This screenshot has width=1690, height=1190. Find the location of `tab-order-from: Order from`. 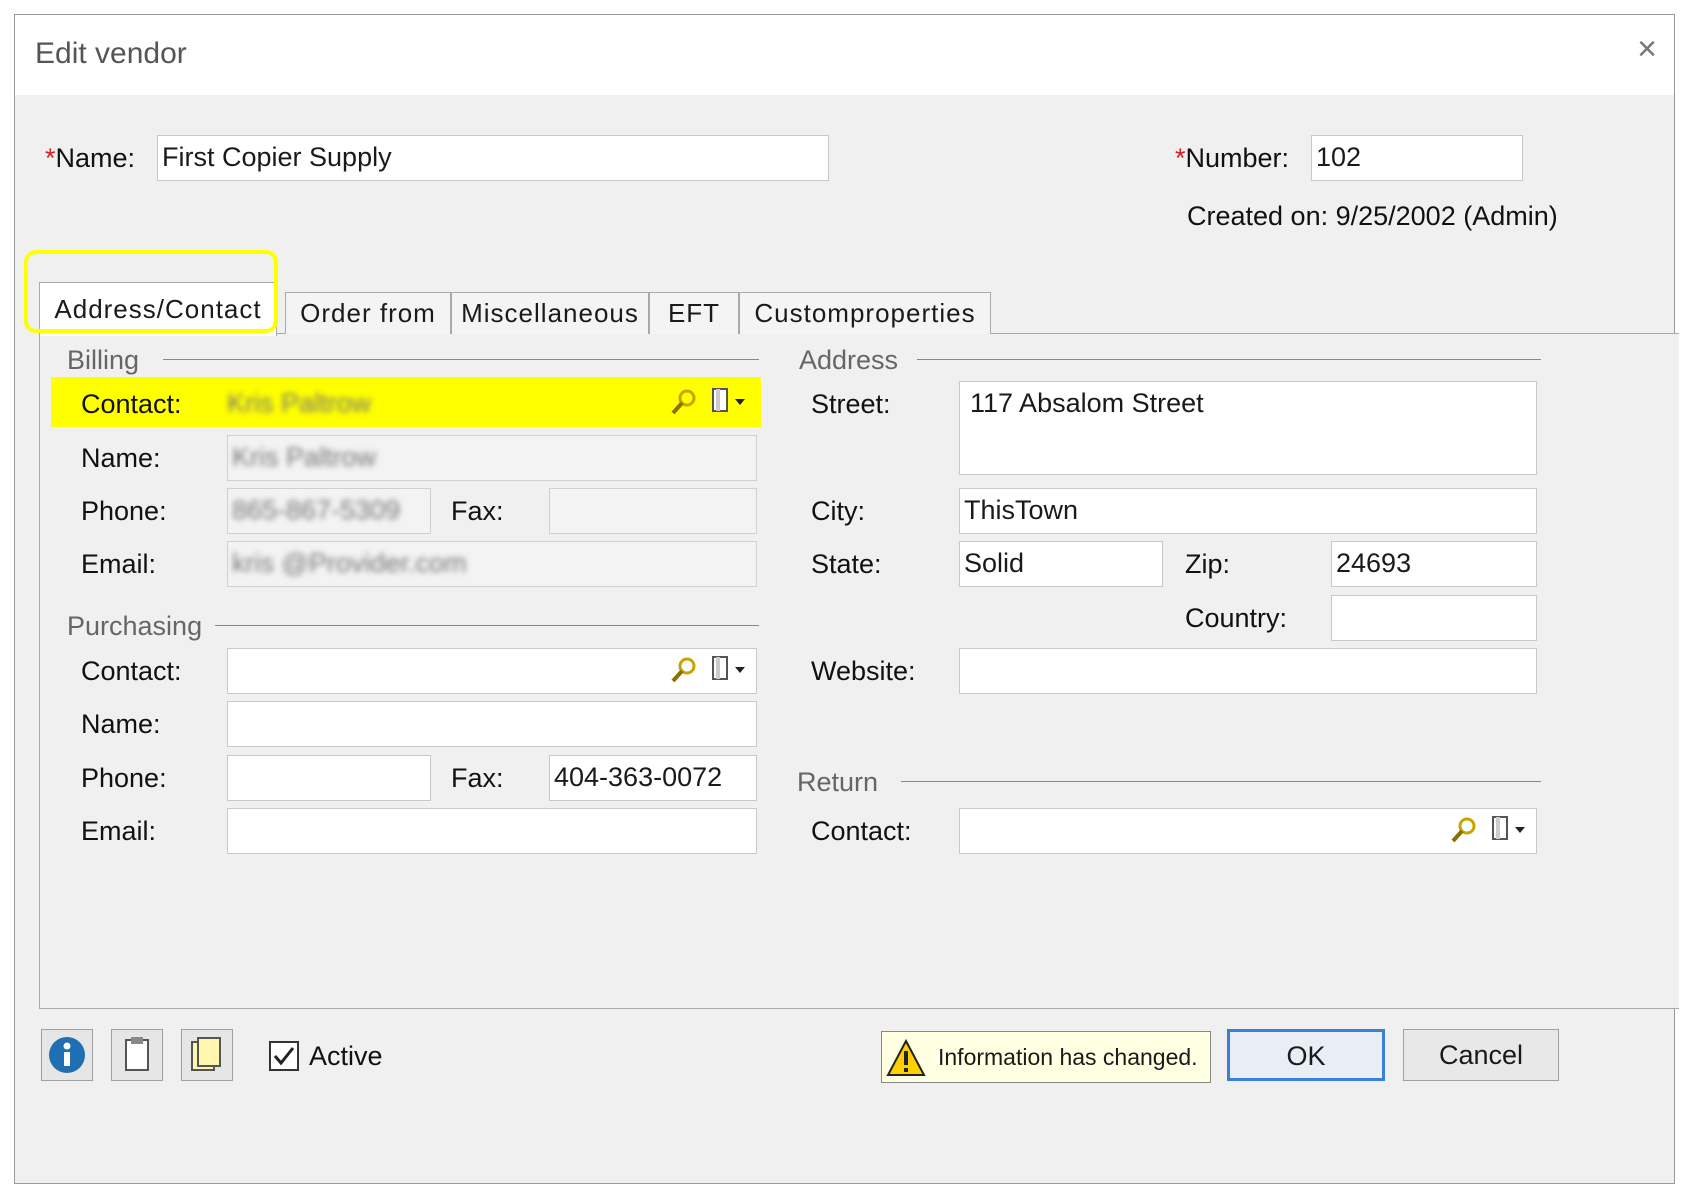

tab-order-from: Order from is located at coordinates (368, 313).